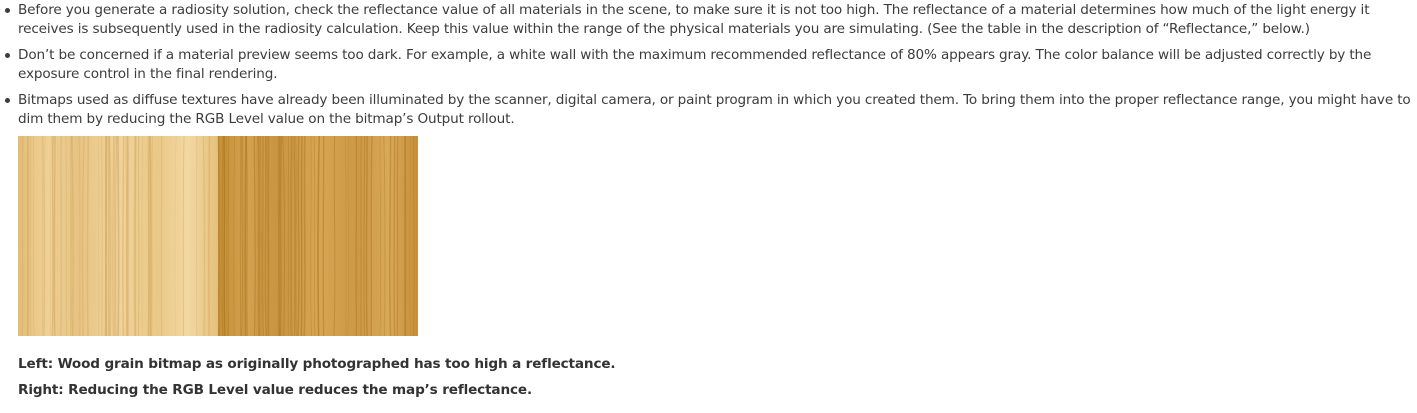 This screenshot has width=1417, height=413. I want to click on wood-grain-comparison-image, so click(218, 236).